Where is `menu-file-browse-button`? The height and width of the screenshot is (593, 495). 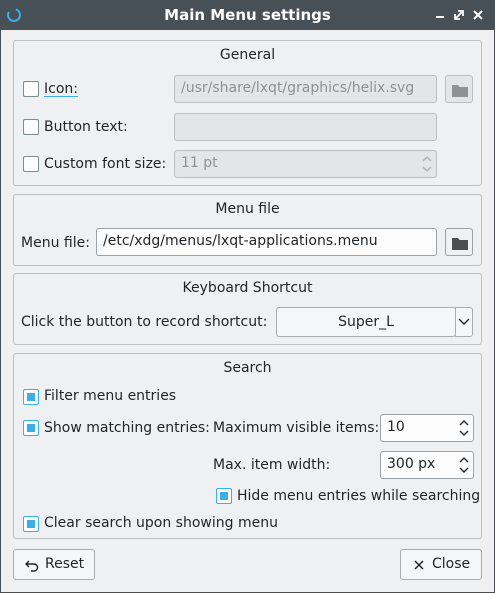
menu-file-browse-button is located at coordinates (459, 242).